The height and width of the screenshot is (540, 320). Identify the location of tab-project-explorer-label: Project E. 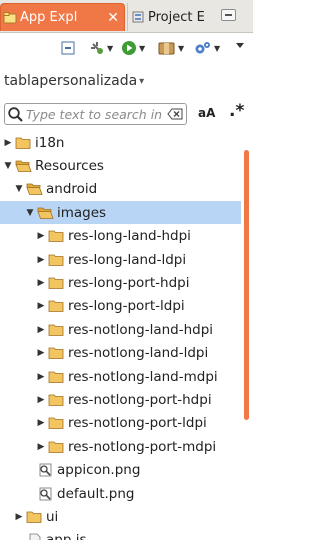
(176, 17).